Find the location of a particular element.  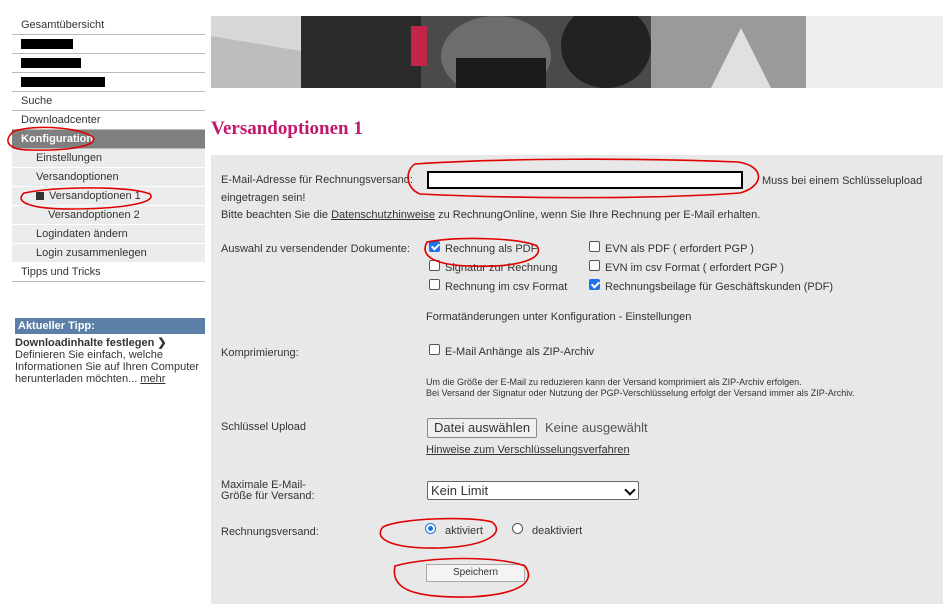

banner-photo-illustration is located at coordinates (508, 52).